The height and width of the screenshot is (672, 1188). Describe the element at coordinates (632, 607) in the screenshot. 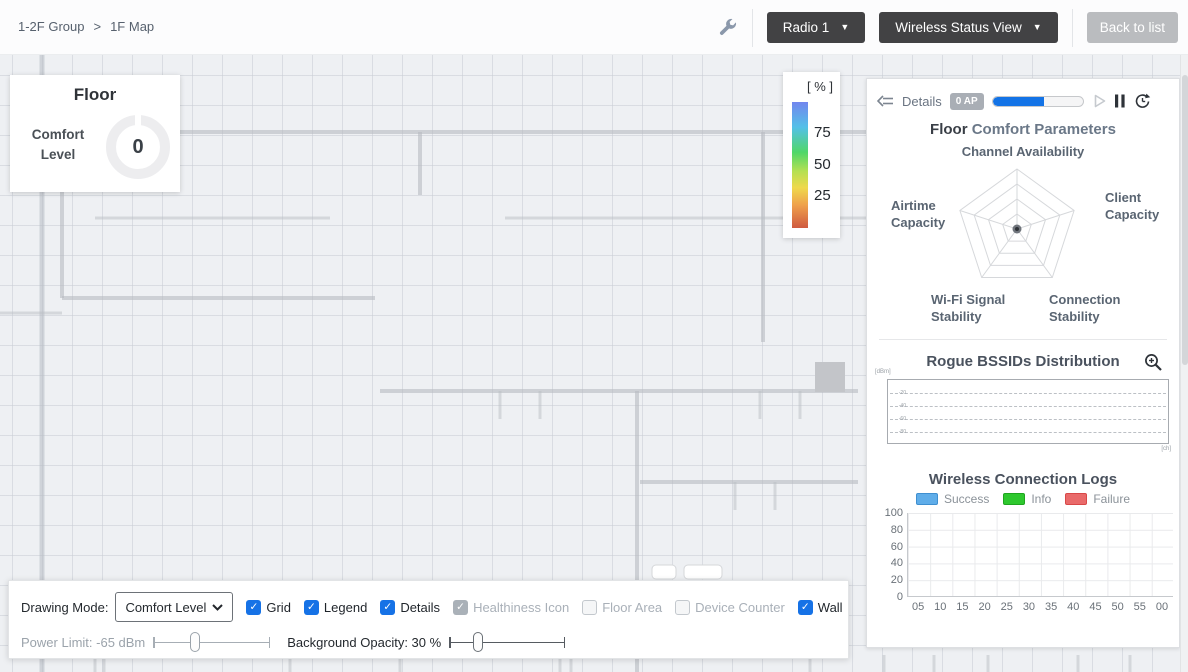

I see `checkbox-floor-area-label: Floor Area` at that location.